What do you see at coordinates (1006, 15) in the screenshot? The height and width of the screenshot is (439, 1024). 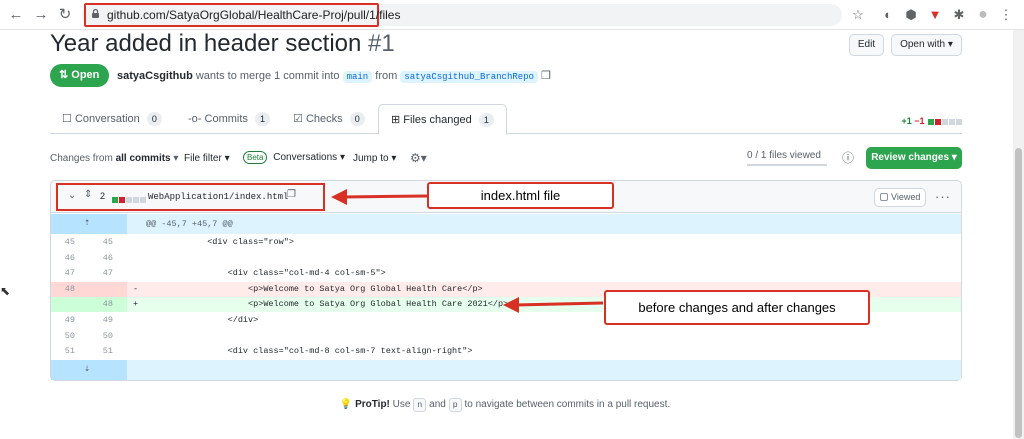 I see `menu-icon: ⋮` at bounding box center [1006, 15].